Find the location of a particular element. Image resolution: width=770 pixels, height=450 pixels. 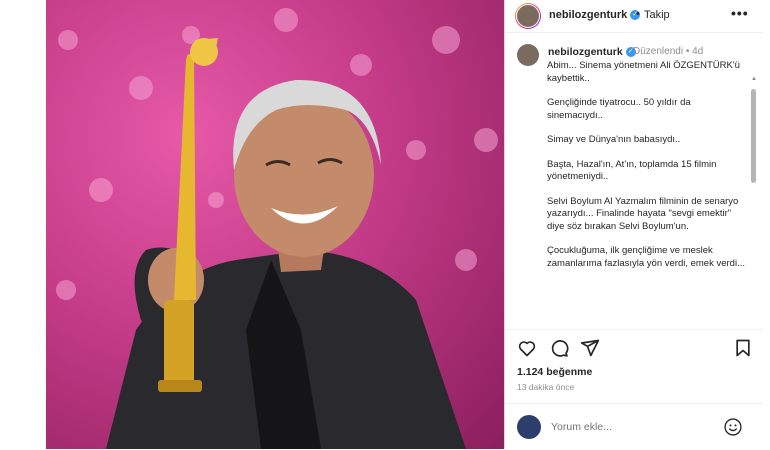

caption-author: nebilozgenturk ✓ is located at coordinates (592, 52).